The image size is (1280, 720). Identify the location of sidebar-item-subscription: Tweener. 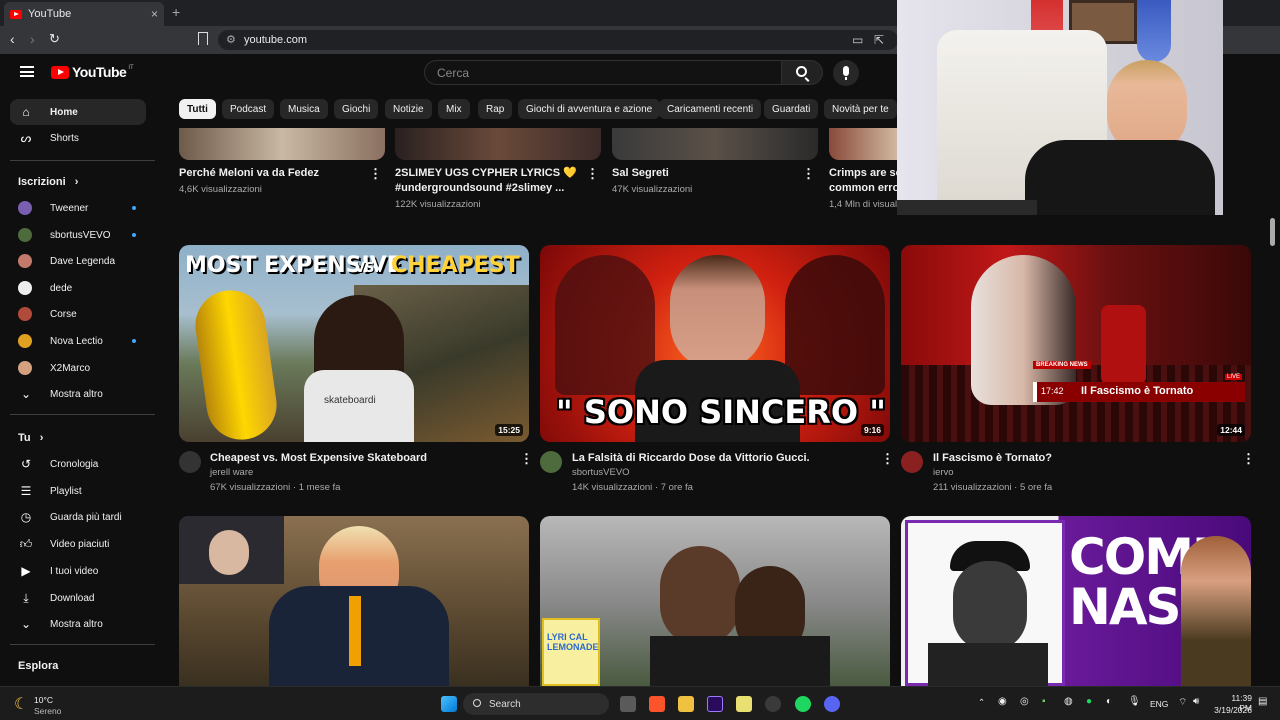
(78, 208).